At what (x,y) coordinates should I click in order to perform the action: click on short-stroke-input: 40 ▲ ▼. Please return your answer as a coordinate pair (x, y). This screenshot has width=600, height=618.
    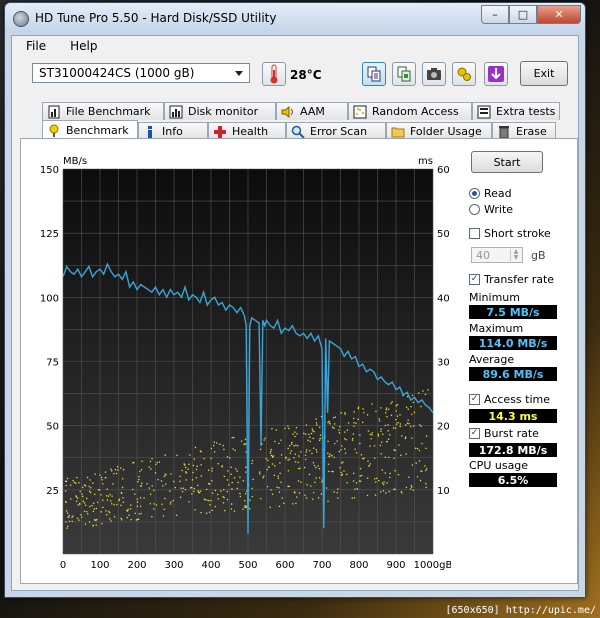
    Looking at the image, I should click on (497, 255).